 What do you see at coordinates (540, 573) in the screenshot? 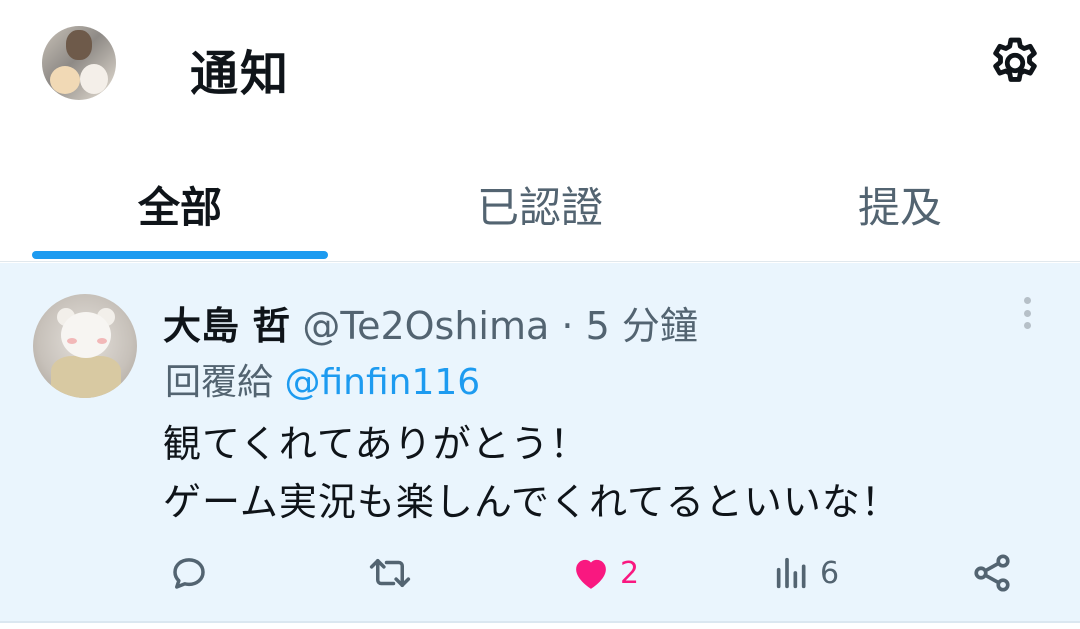
I see `tweet-actions: 2 6` at bounding box center [540, 573].